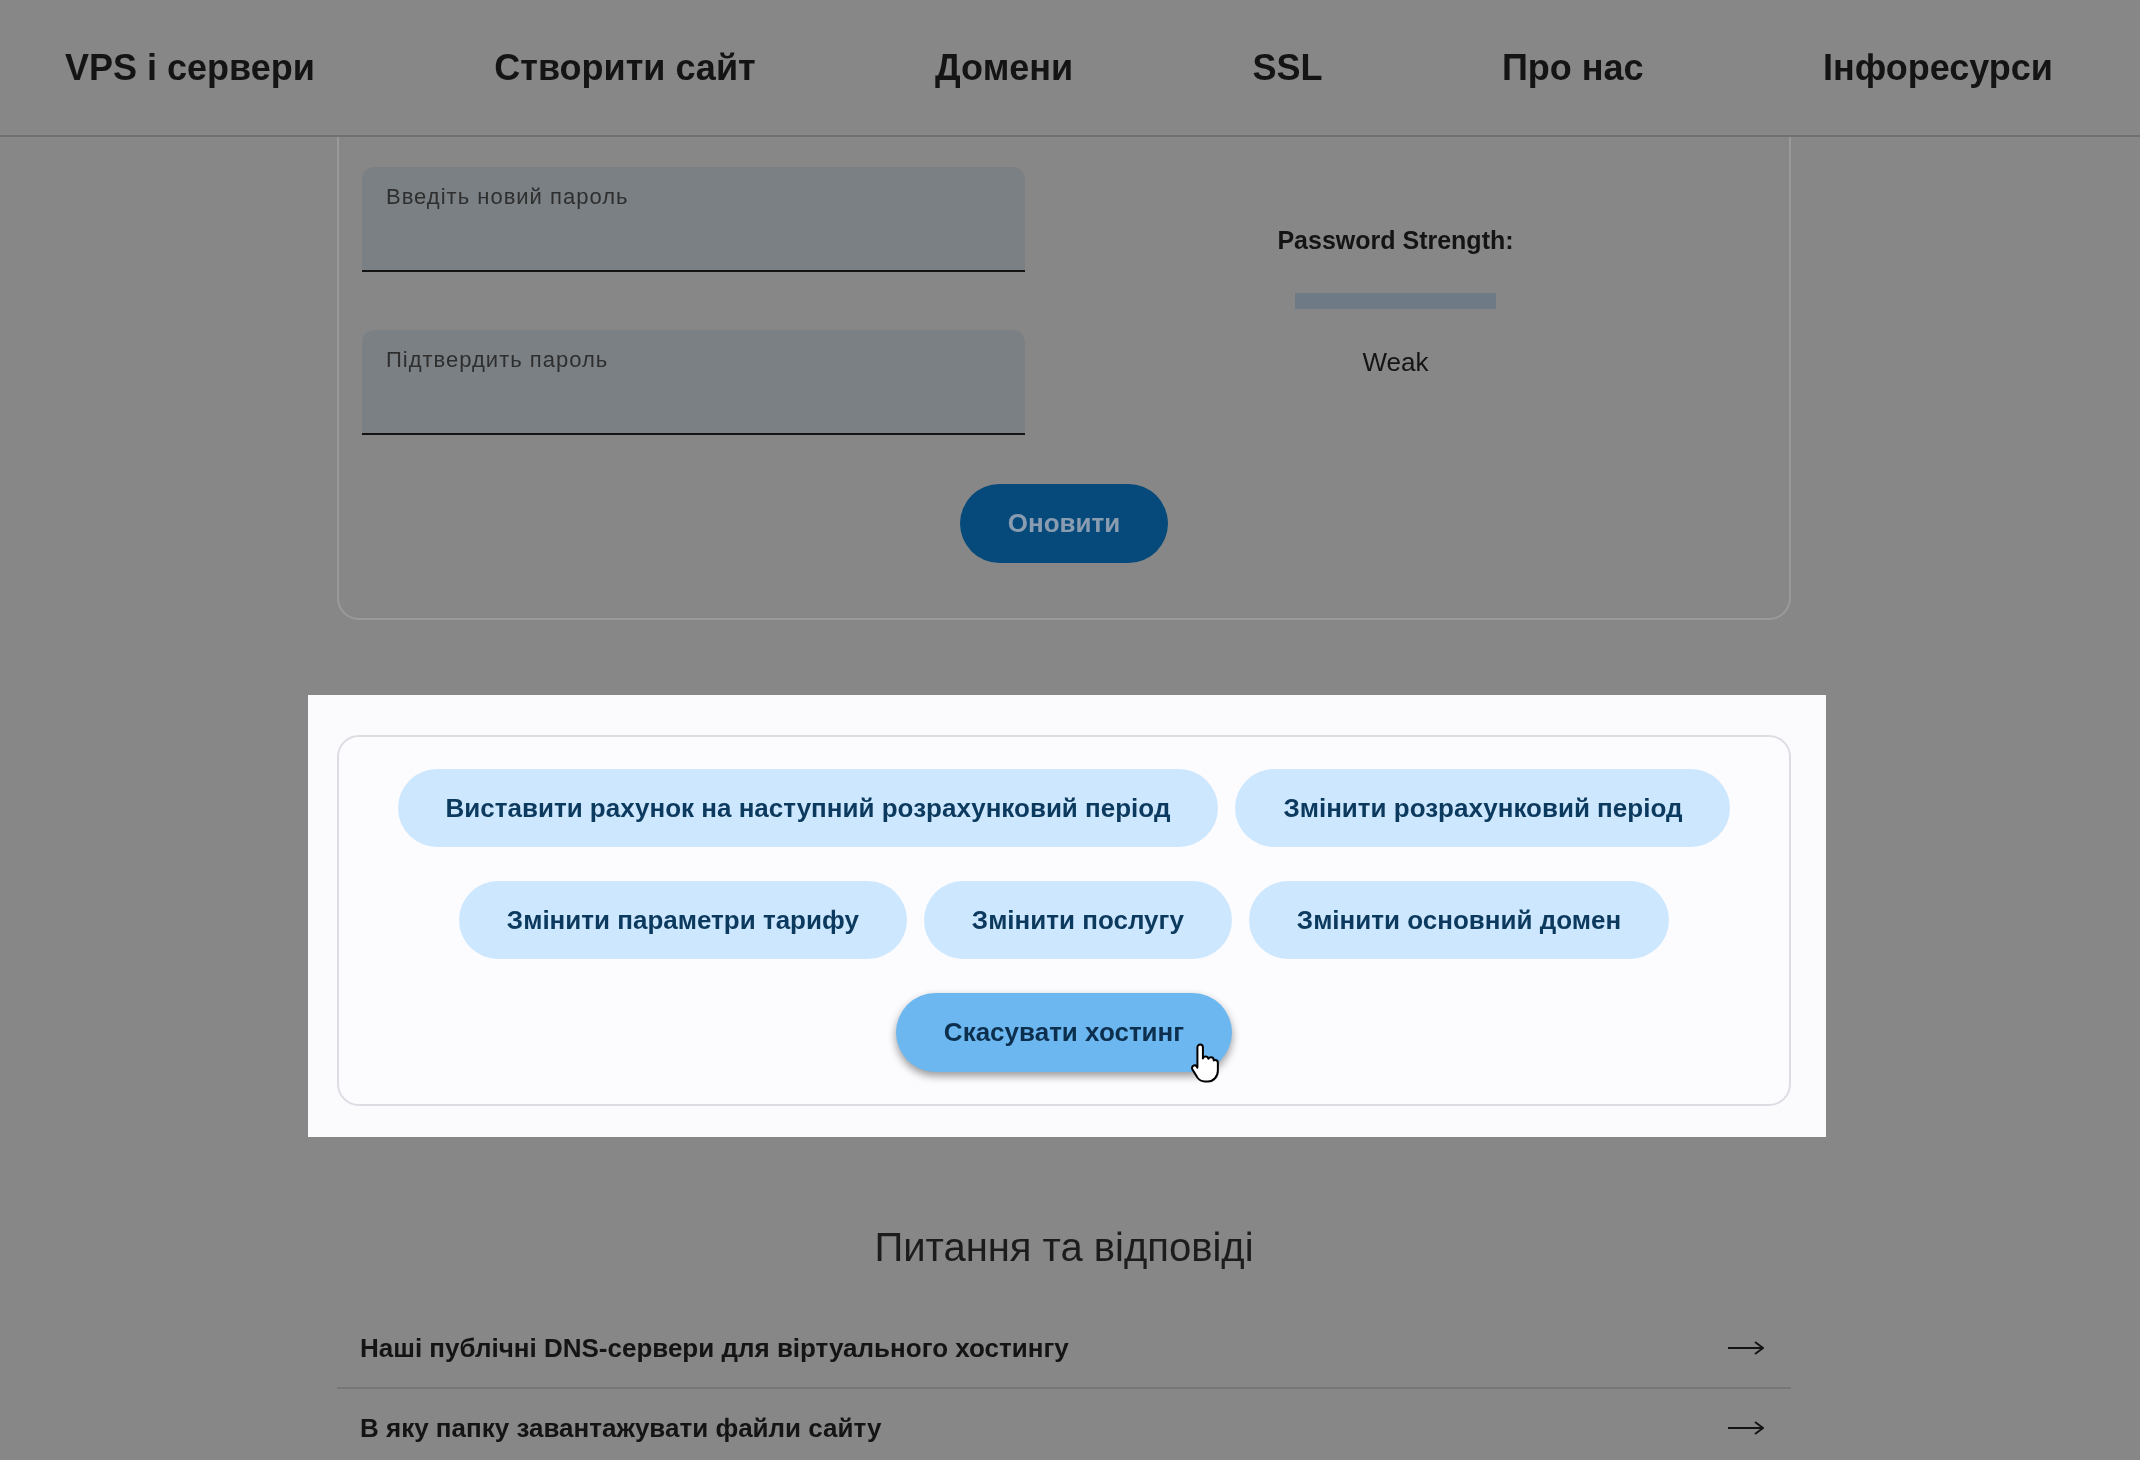  I want to click on faq-question-link: В яку папку завантажувати файли сайту, so click(621, 1428).